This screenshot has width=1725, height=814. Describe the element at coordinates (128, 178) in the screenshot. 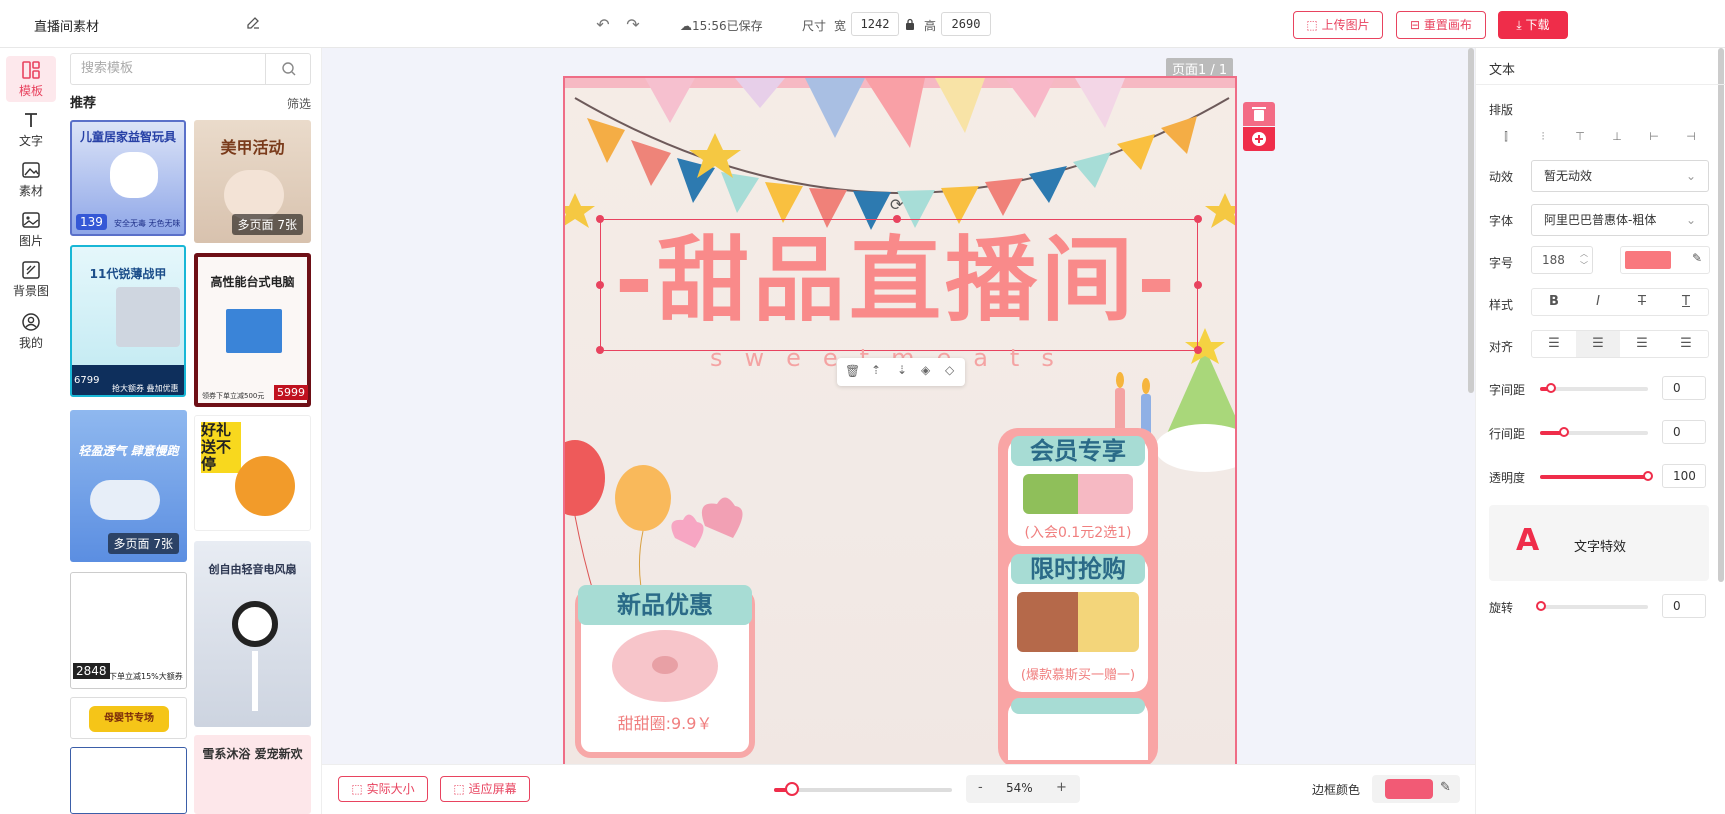

I see `template-thumb: 儿童居家益智玩具 139 安全无毒 无色无味` at that location.